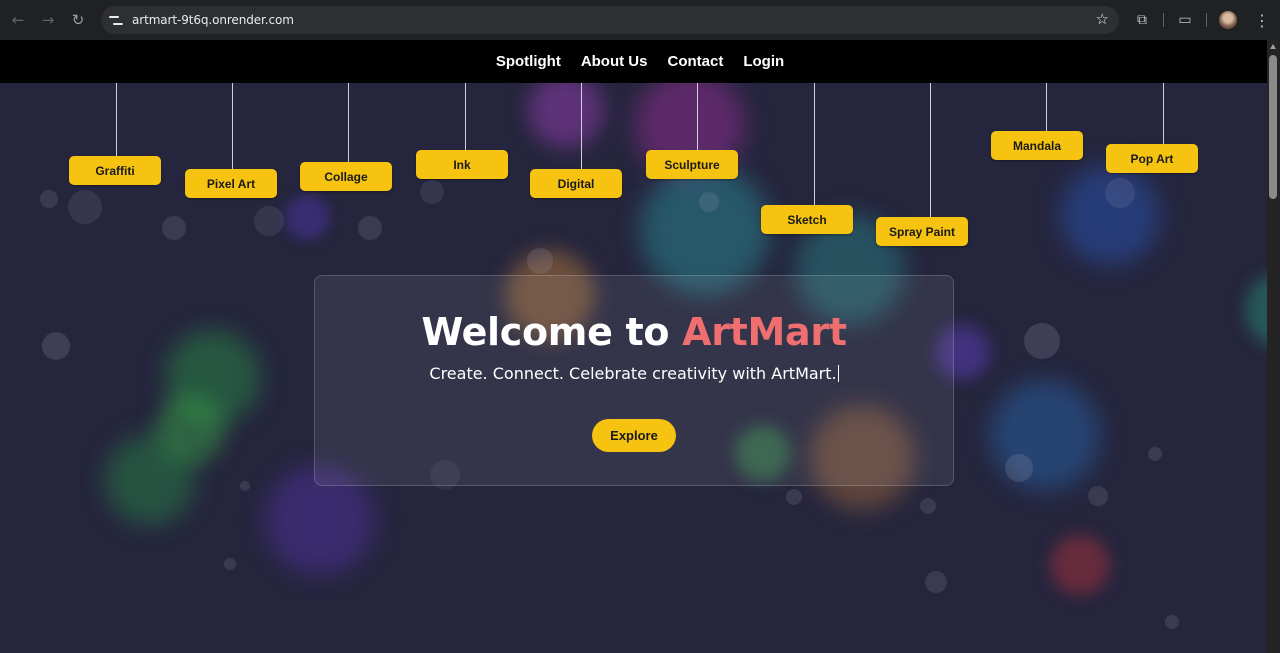 The image size is (1280, 653). Describe the element at coordinates (552, 332) in the screenshot. I see `hero-title-prefix: Welcome to` at that location.